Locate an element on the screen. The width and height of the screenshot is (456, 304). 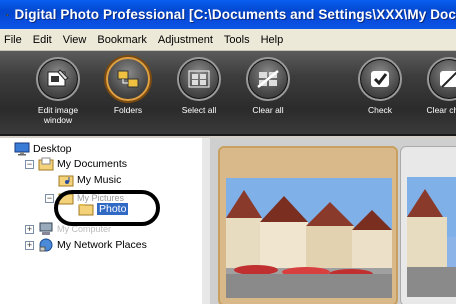
clear-check-label: Clear check is located at coordinates (441, 110).